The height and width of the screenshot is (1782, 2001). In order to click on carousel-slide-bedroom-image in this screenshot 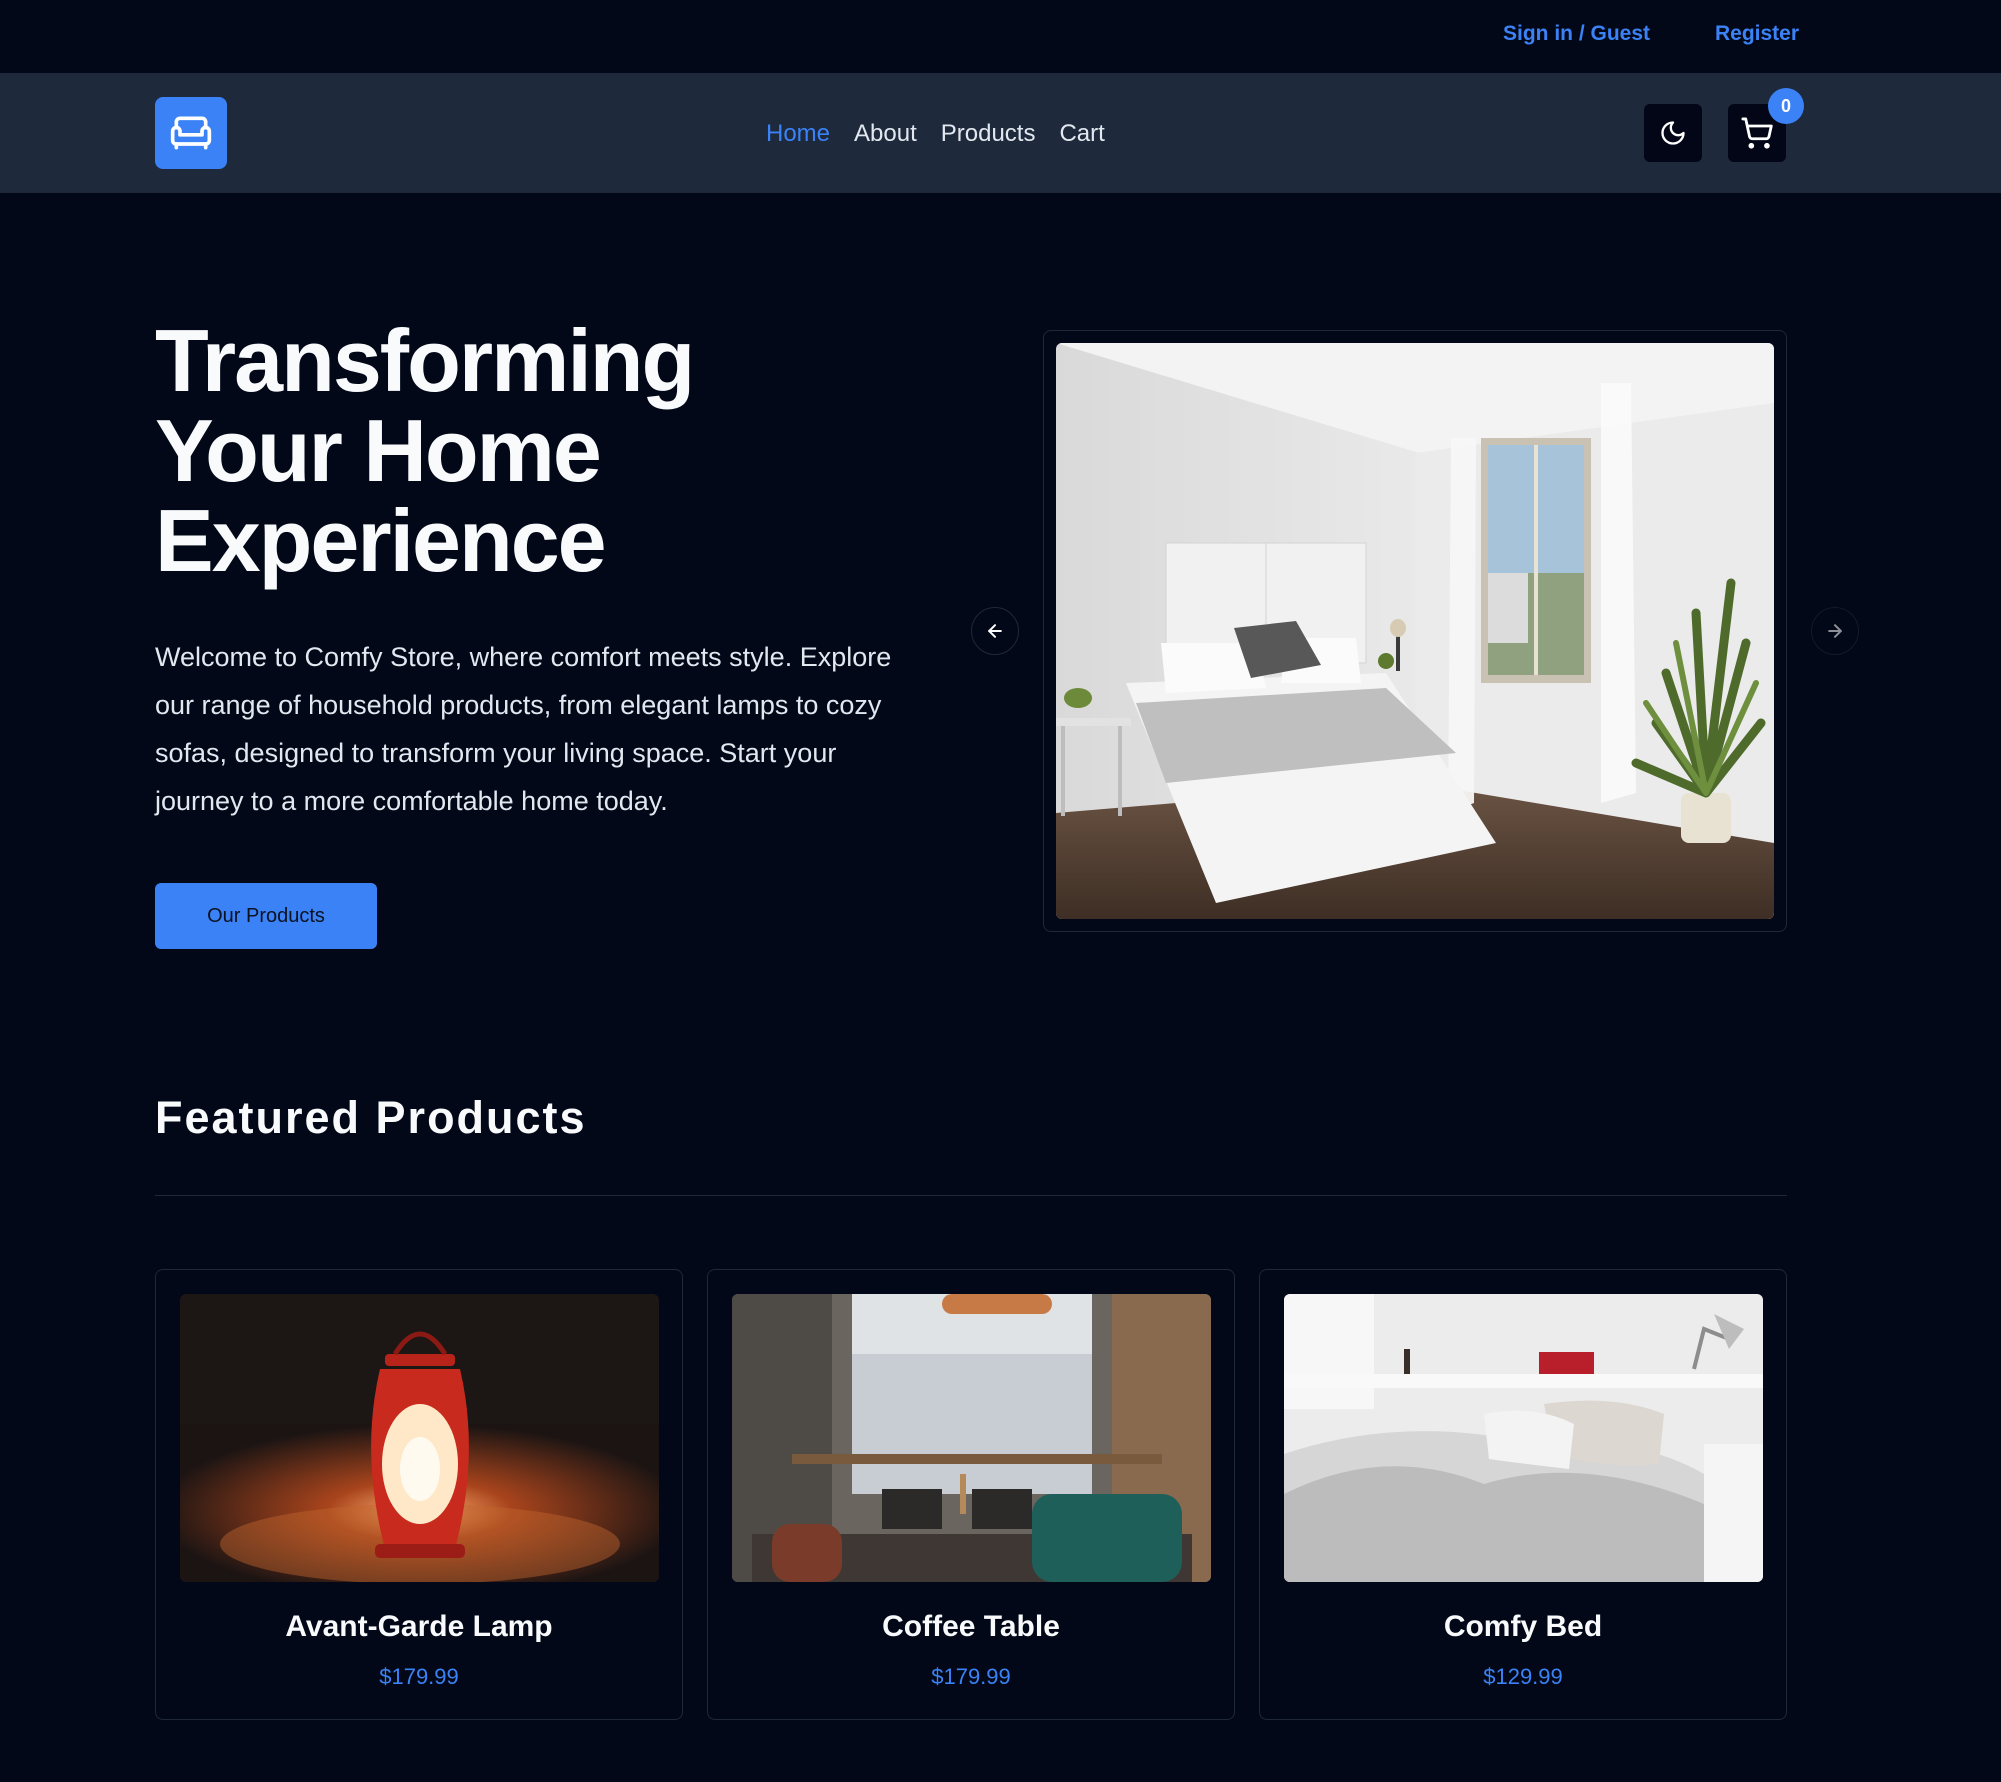, I will do `click(1415, 631)`.